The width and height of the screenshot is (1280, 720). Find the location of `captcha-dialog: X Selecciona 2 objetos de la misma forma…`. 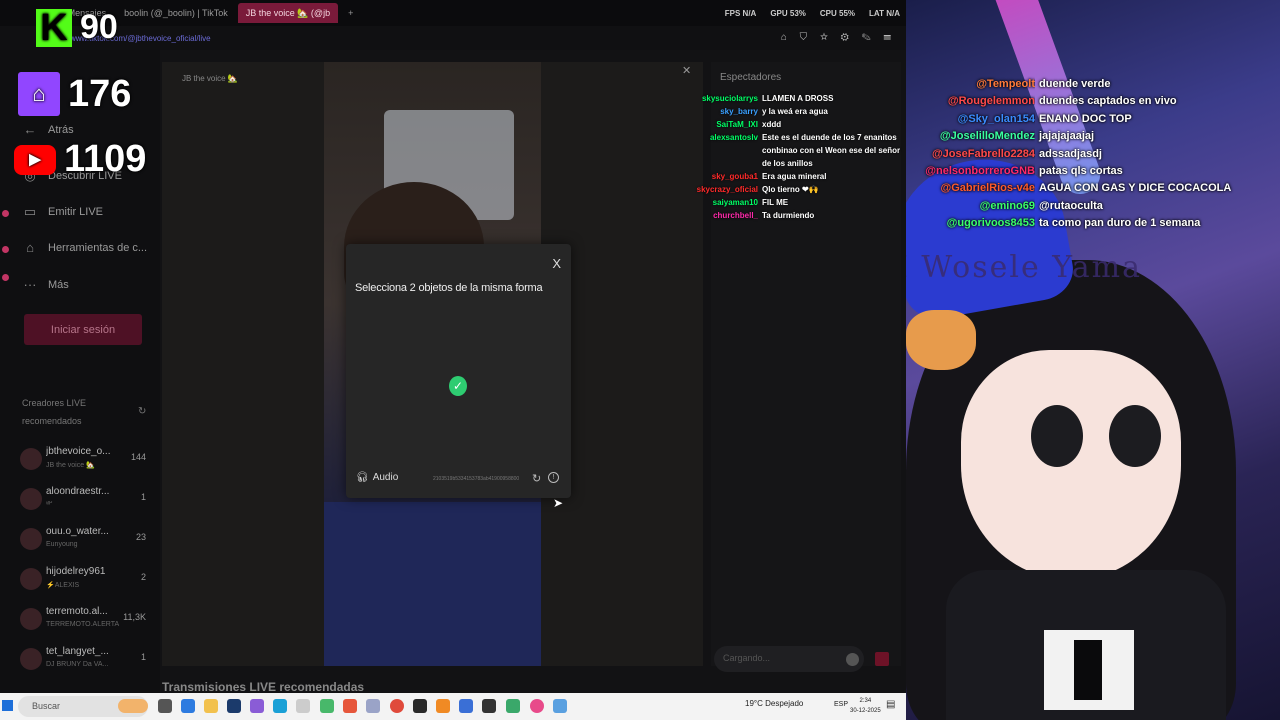

captcha-dialog: X Selecciona 2 objetos de la misma forma… is located at coordinates (458, 371).